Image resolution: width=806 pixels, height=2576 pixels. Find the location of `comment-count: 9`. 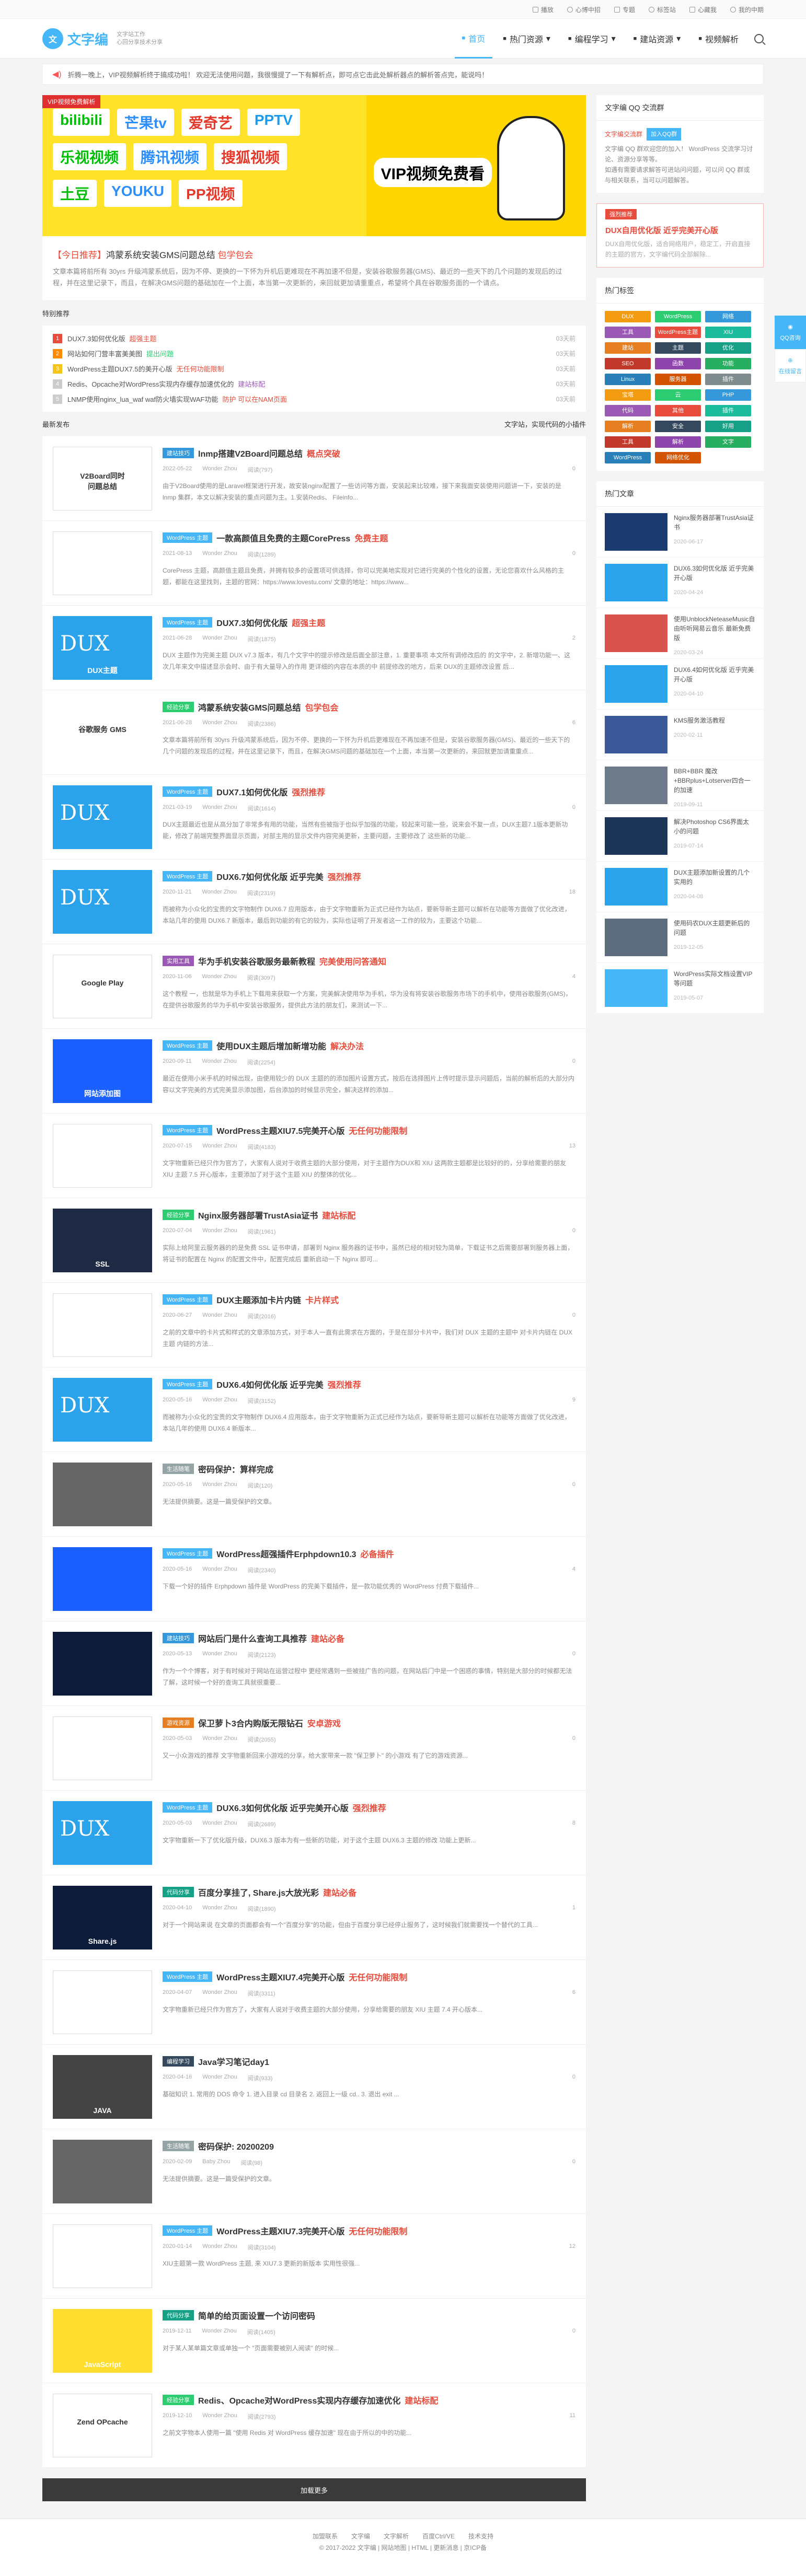

comment-count: 9 is located at coordinates (573, 1401).